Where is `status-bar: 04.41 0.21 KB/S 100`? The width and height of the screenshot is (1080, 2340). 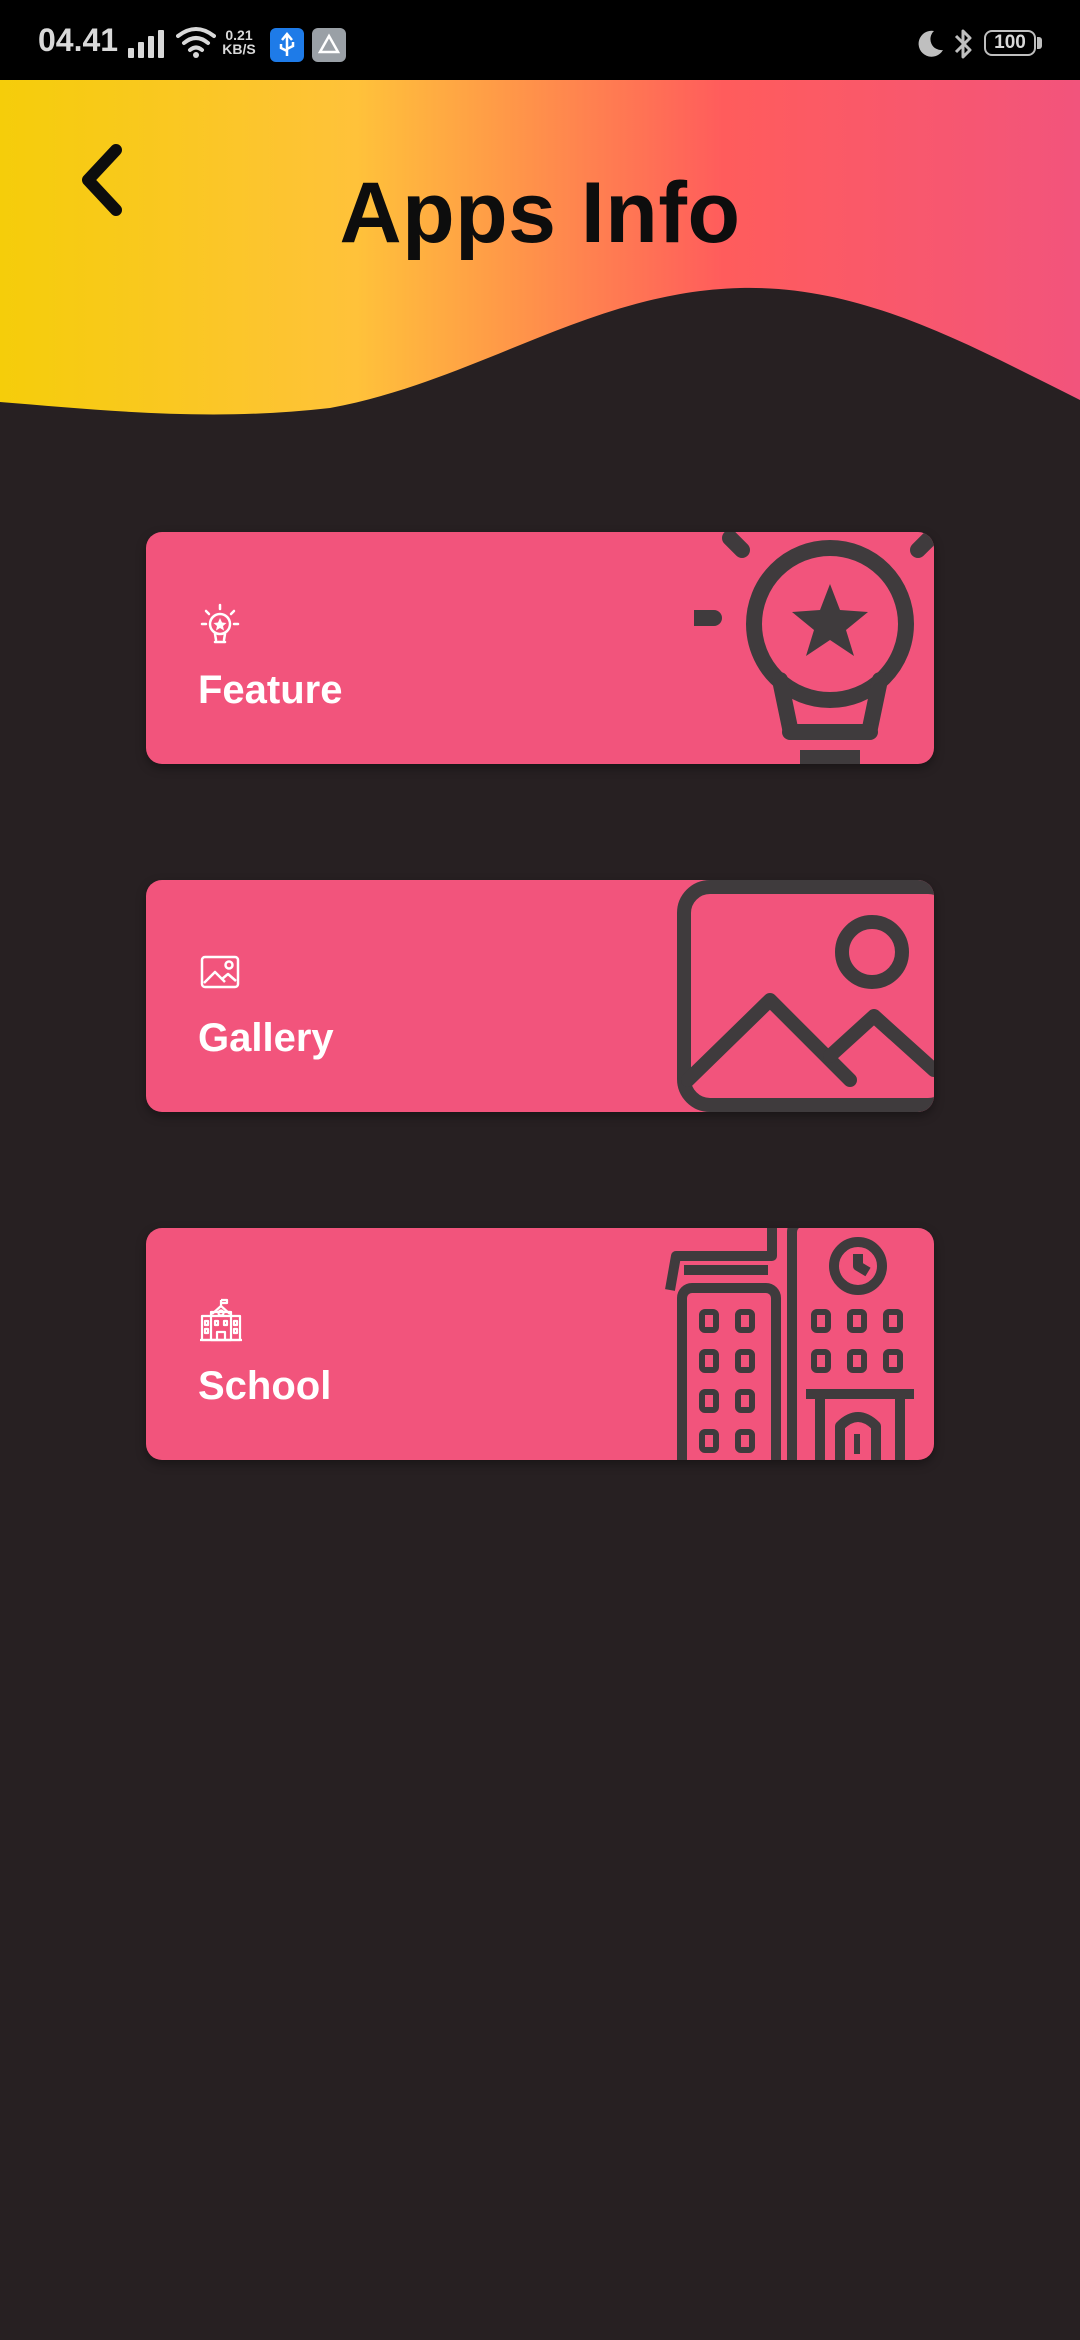
status-bar: 04.41 0.21 KB/S 100 is located at coordinates (540, 40).